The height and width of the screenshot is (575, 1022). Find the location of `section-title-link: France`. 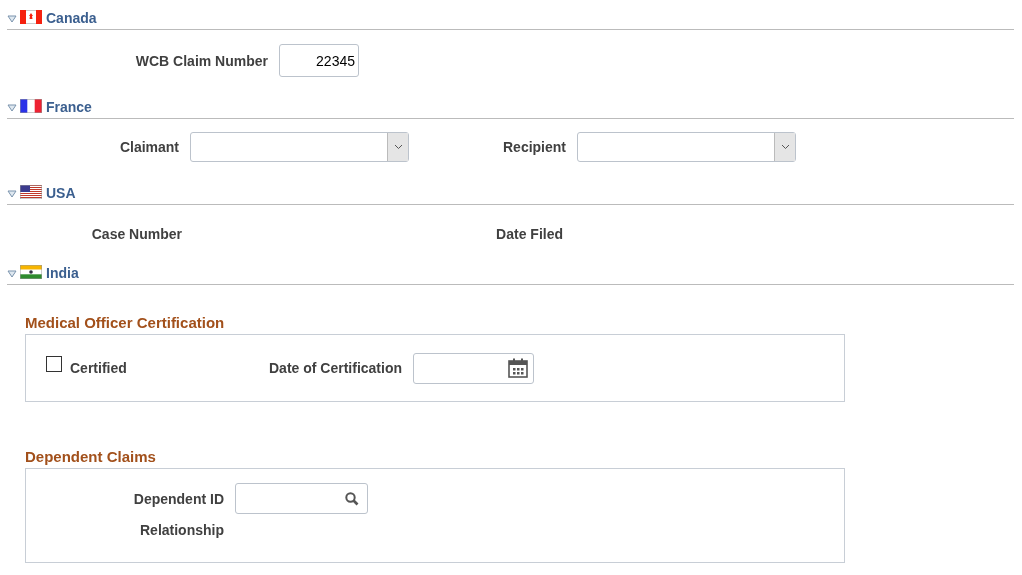

section-title-link: France is located at coordinates (69, 107).